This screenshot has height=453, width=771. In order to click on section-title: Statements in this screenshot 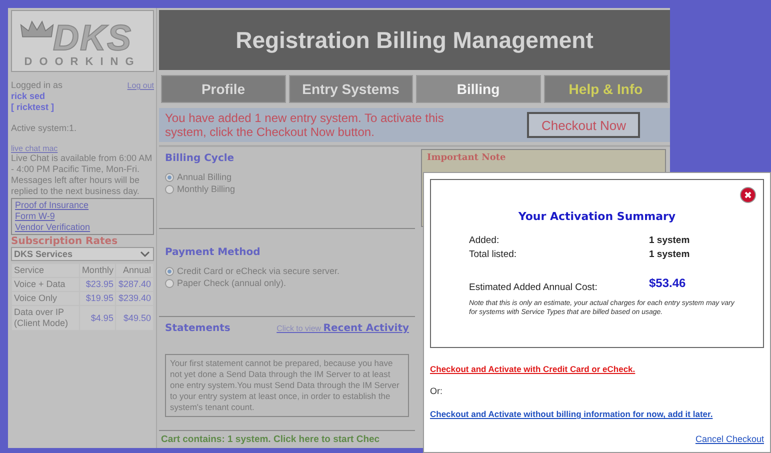, I will do `click(197, 328)`.